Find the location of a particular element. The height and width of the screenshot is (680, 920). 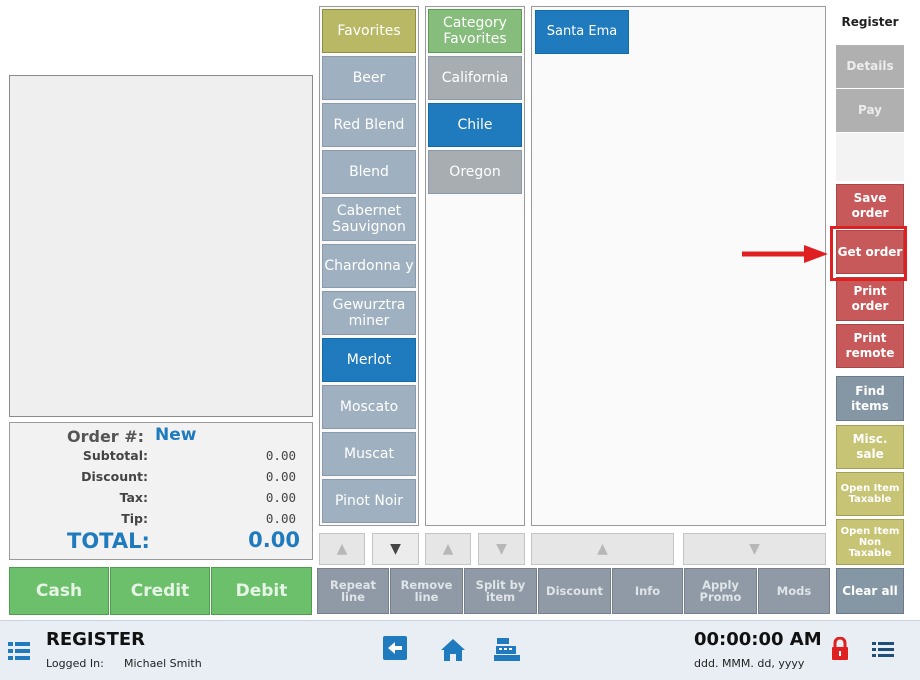

logged-in-label: Logged In: is located at coordinates (75, 663).